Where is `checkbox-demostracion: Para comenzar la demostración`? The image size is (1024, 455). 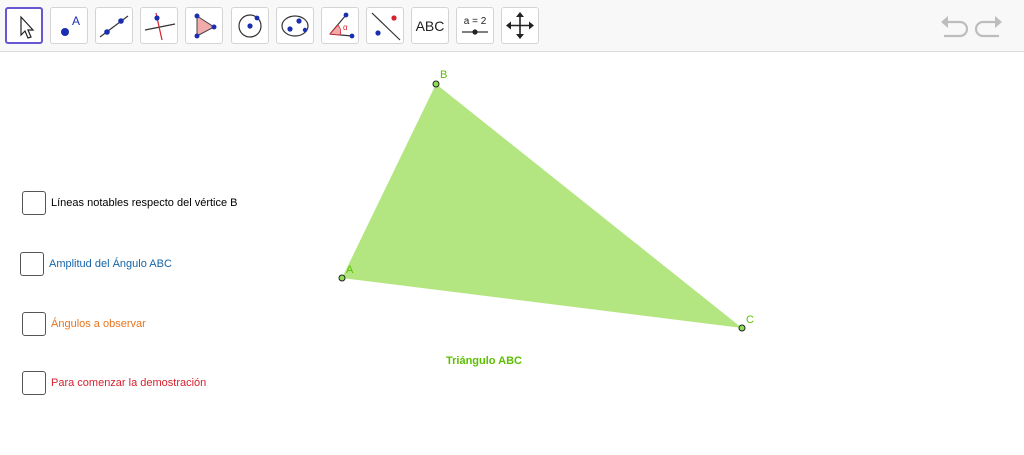 checkbox-demostracion: Para comenzar la demostración is located at coordinates (114, 383).